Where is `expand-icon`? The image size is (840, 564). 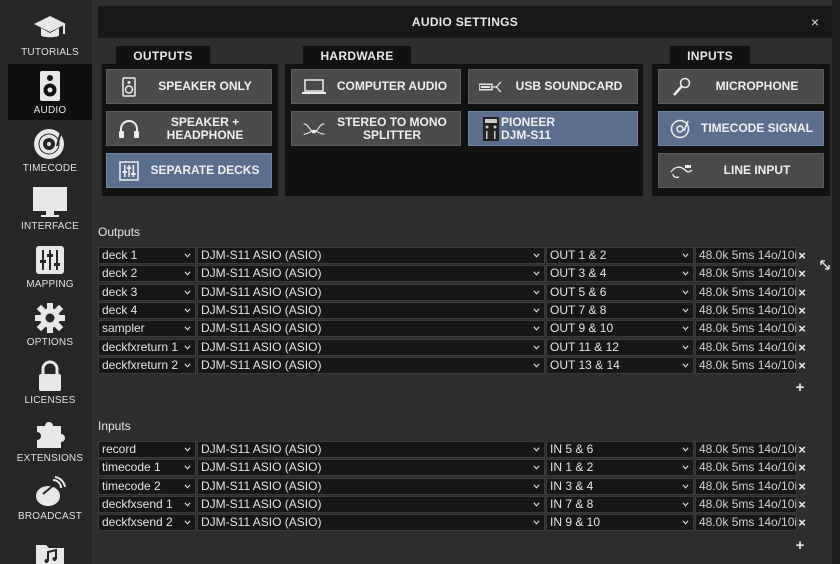
expand-icon is located at coordinates (825, 265).